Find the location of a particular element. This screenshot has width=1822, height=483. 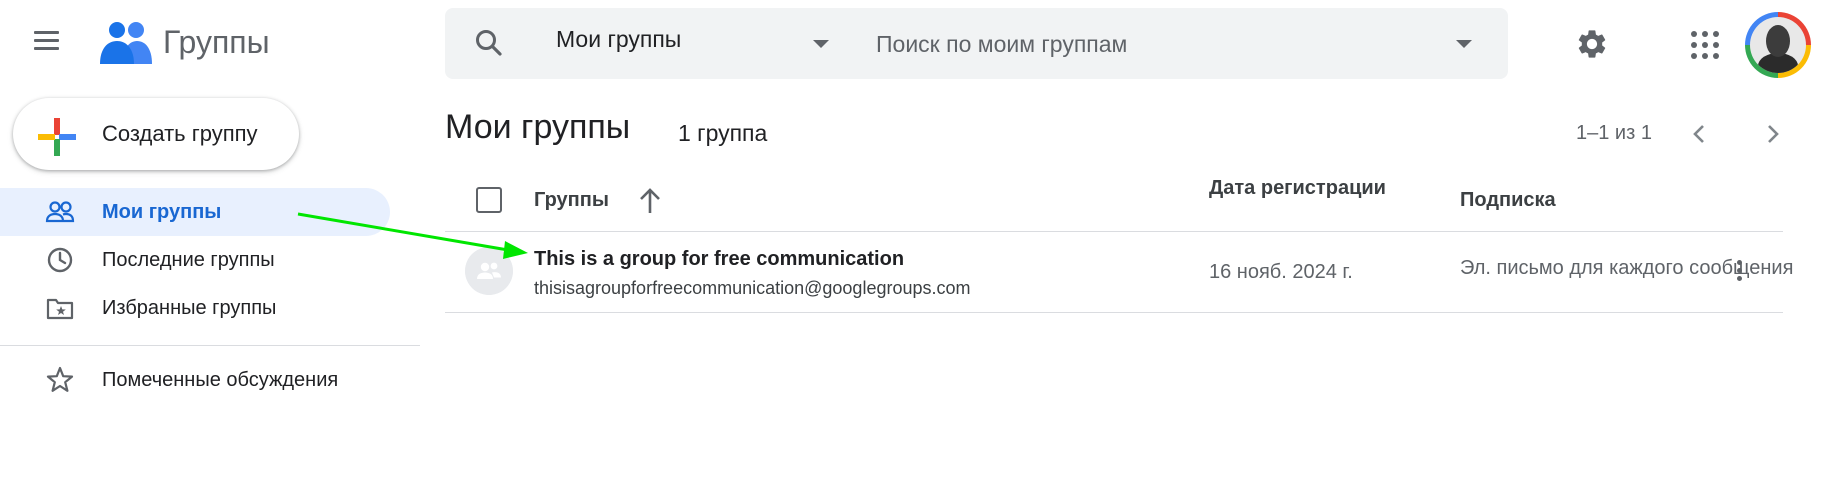

group-count: 1 группа is located at coordinates (723, 133).